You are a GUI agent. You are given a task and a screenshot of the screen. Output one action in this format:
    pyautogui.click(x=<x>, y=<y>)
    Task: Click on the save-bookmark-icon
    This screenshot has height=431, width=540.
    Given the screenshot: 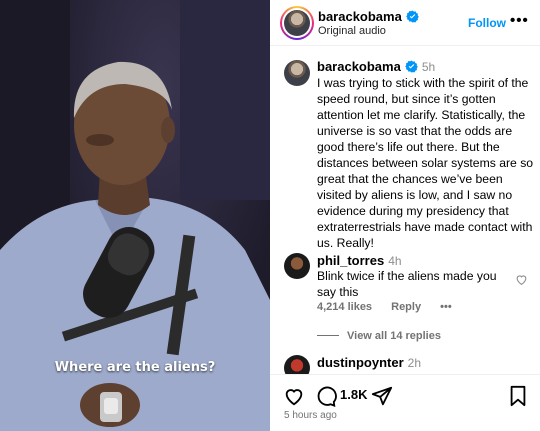 What is the action you would take?
    pyautogui.click(x=518, y=396)
    